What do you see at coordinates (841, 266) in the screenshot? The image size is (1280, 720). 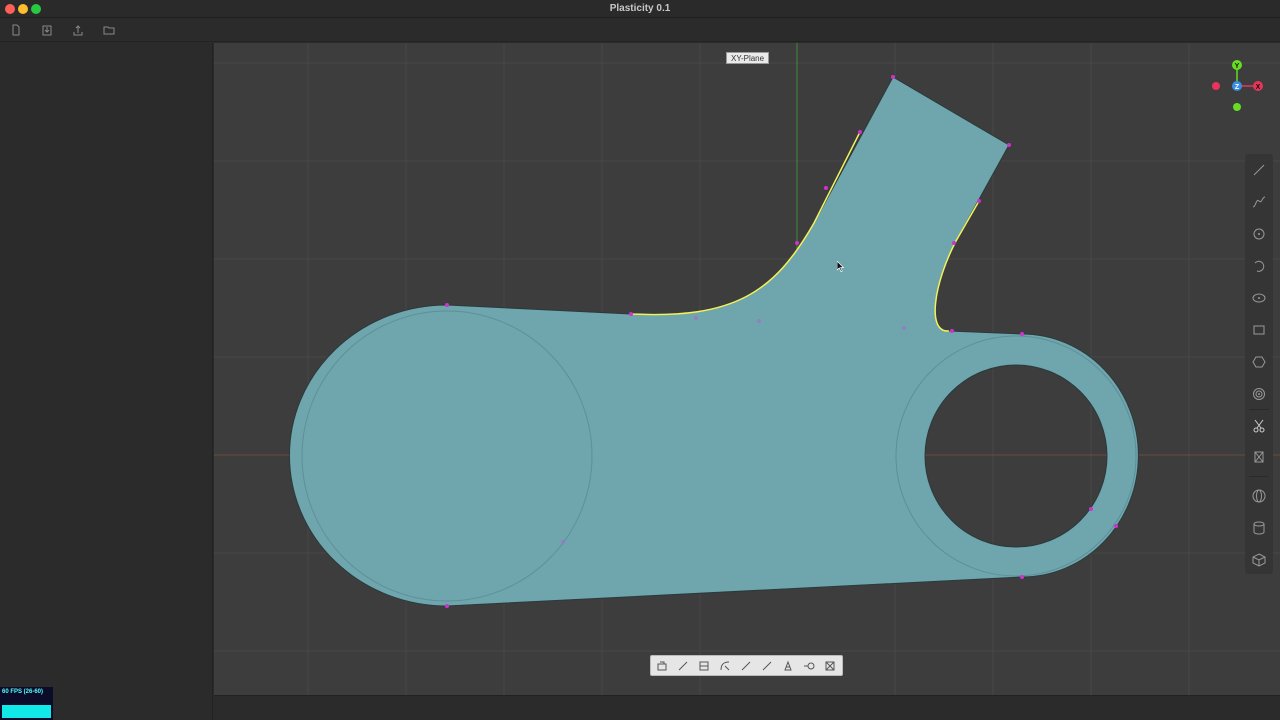 I see `mouse-cursor-icon` at bounding box center [841, 266].